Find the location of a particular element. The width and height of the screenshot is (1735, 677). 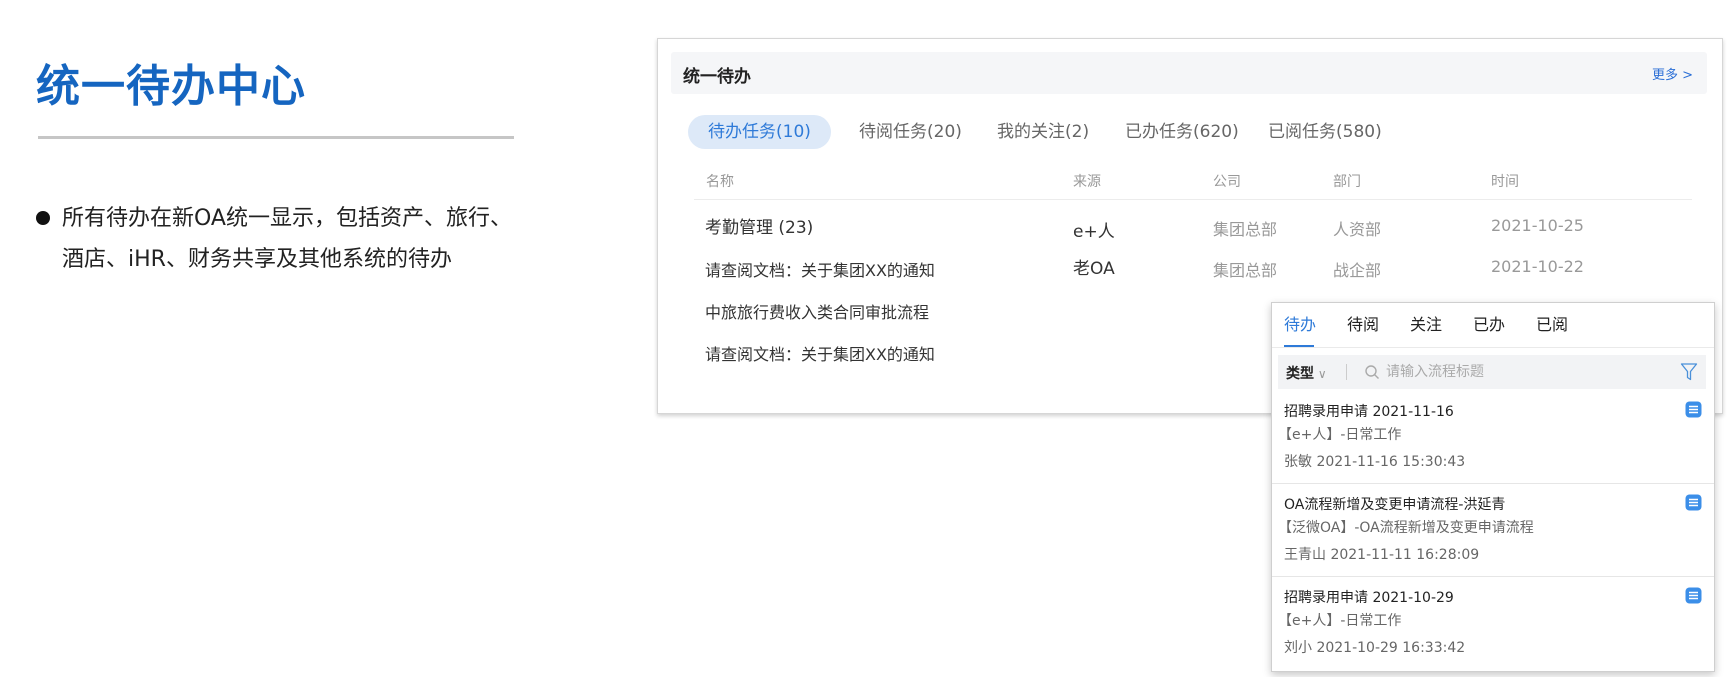

column-header-time: 时间 is located at coordinates (1505, 182).